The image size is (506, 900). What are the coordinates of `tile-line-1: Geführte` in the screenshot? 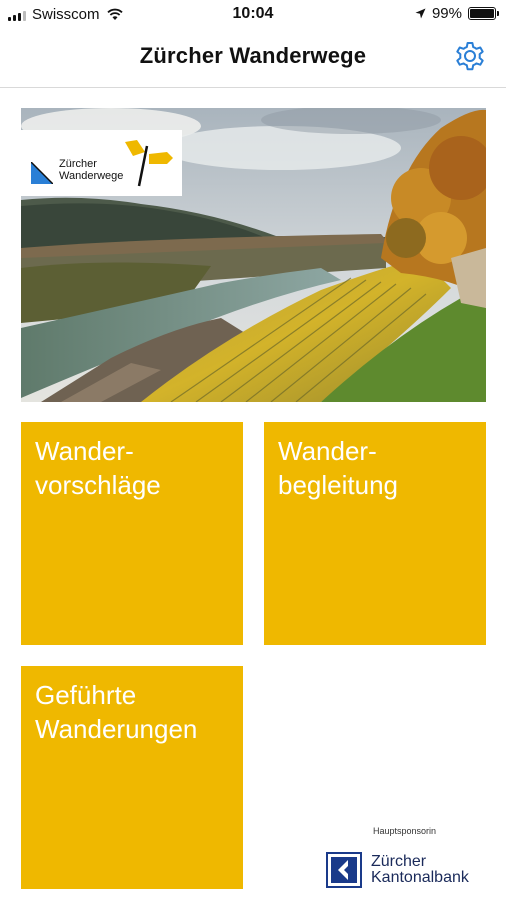 It's located at (86, 695).